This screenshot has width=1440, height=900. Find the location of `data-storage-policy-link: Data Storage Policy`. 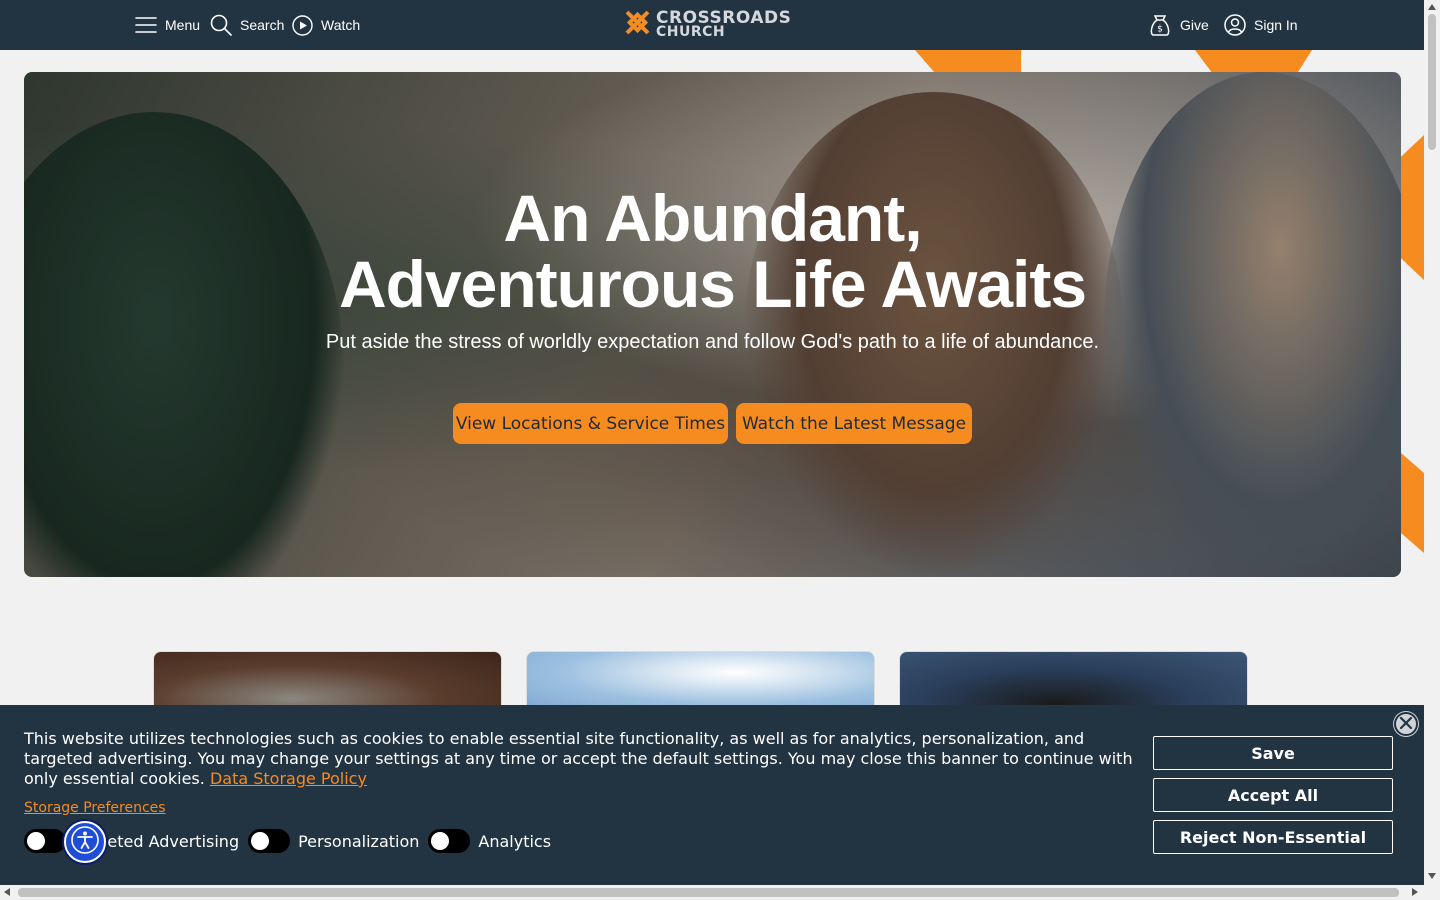

data-storage-policy-link: Data Storage Policy is located at coordinates (288, 778).